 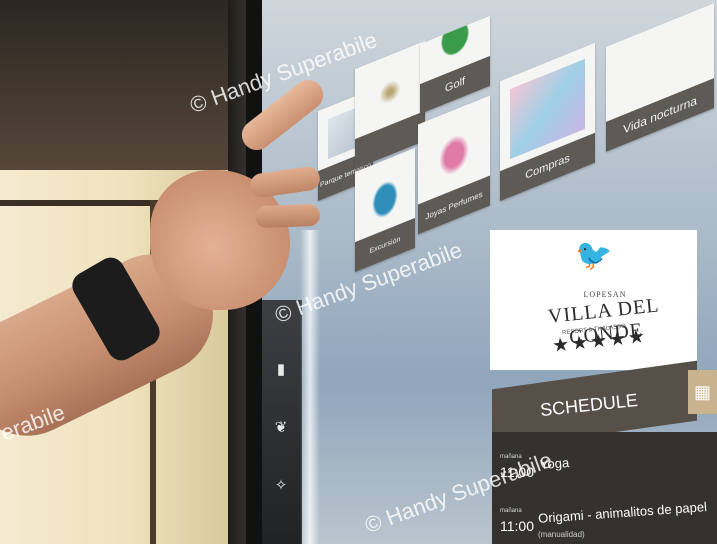 What do you see at coordinates (281, 486) in the screenshot?
I see `bar-icon: ✧` at bounding box center [281, 486].